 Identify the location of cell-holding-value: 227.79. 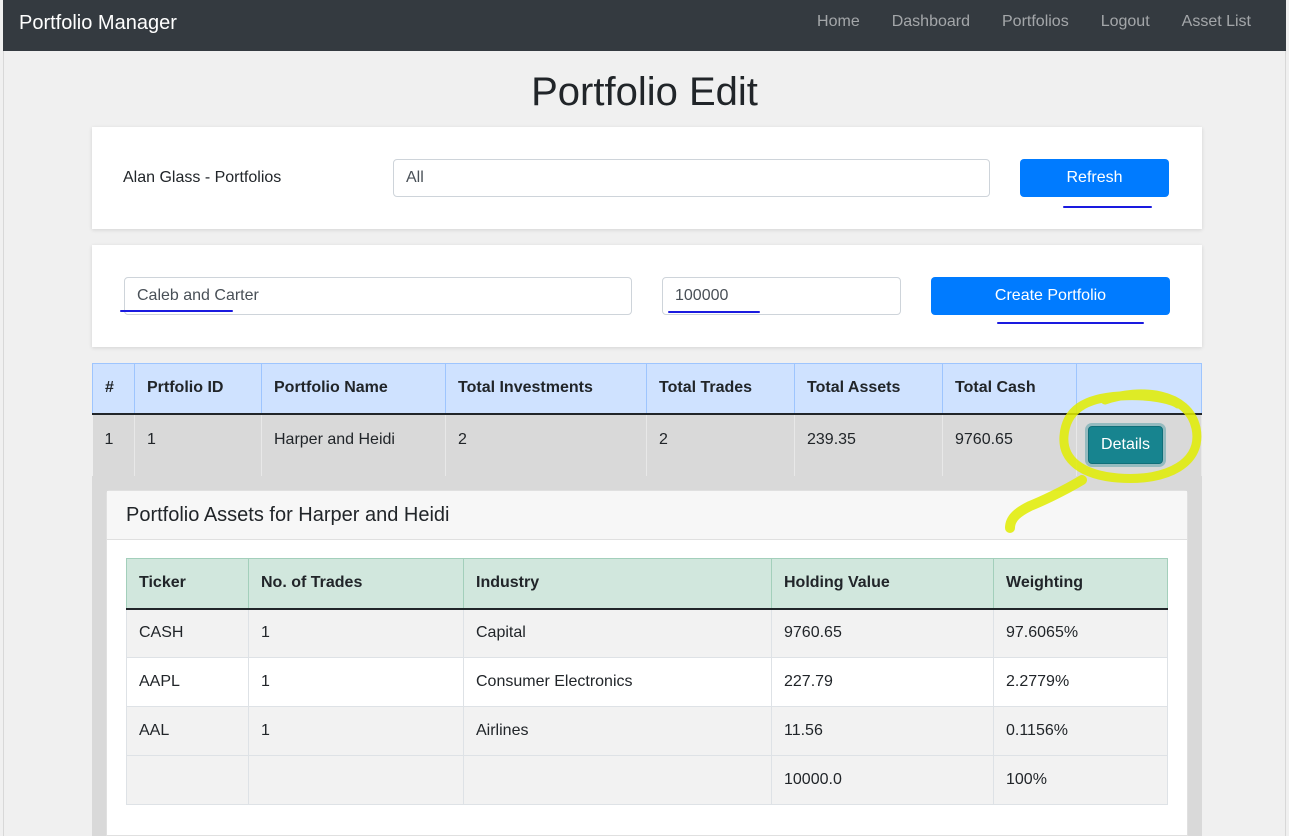
(882, 682).